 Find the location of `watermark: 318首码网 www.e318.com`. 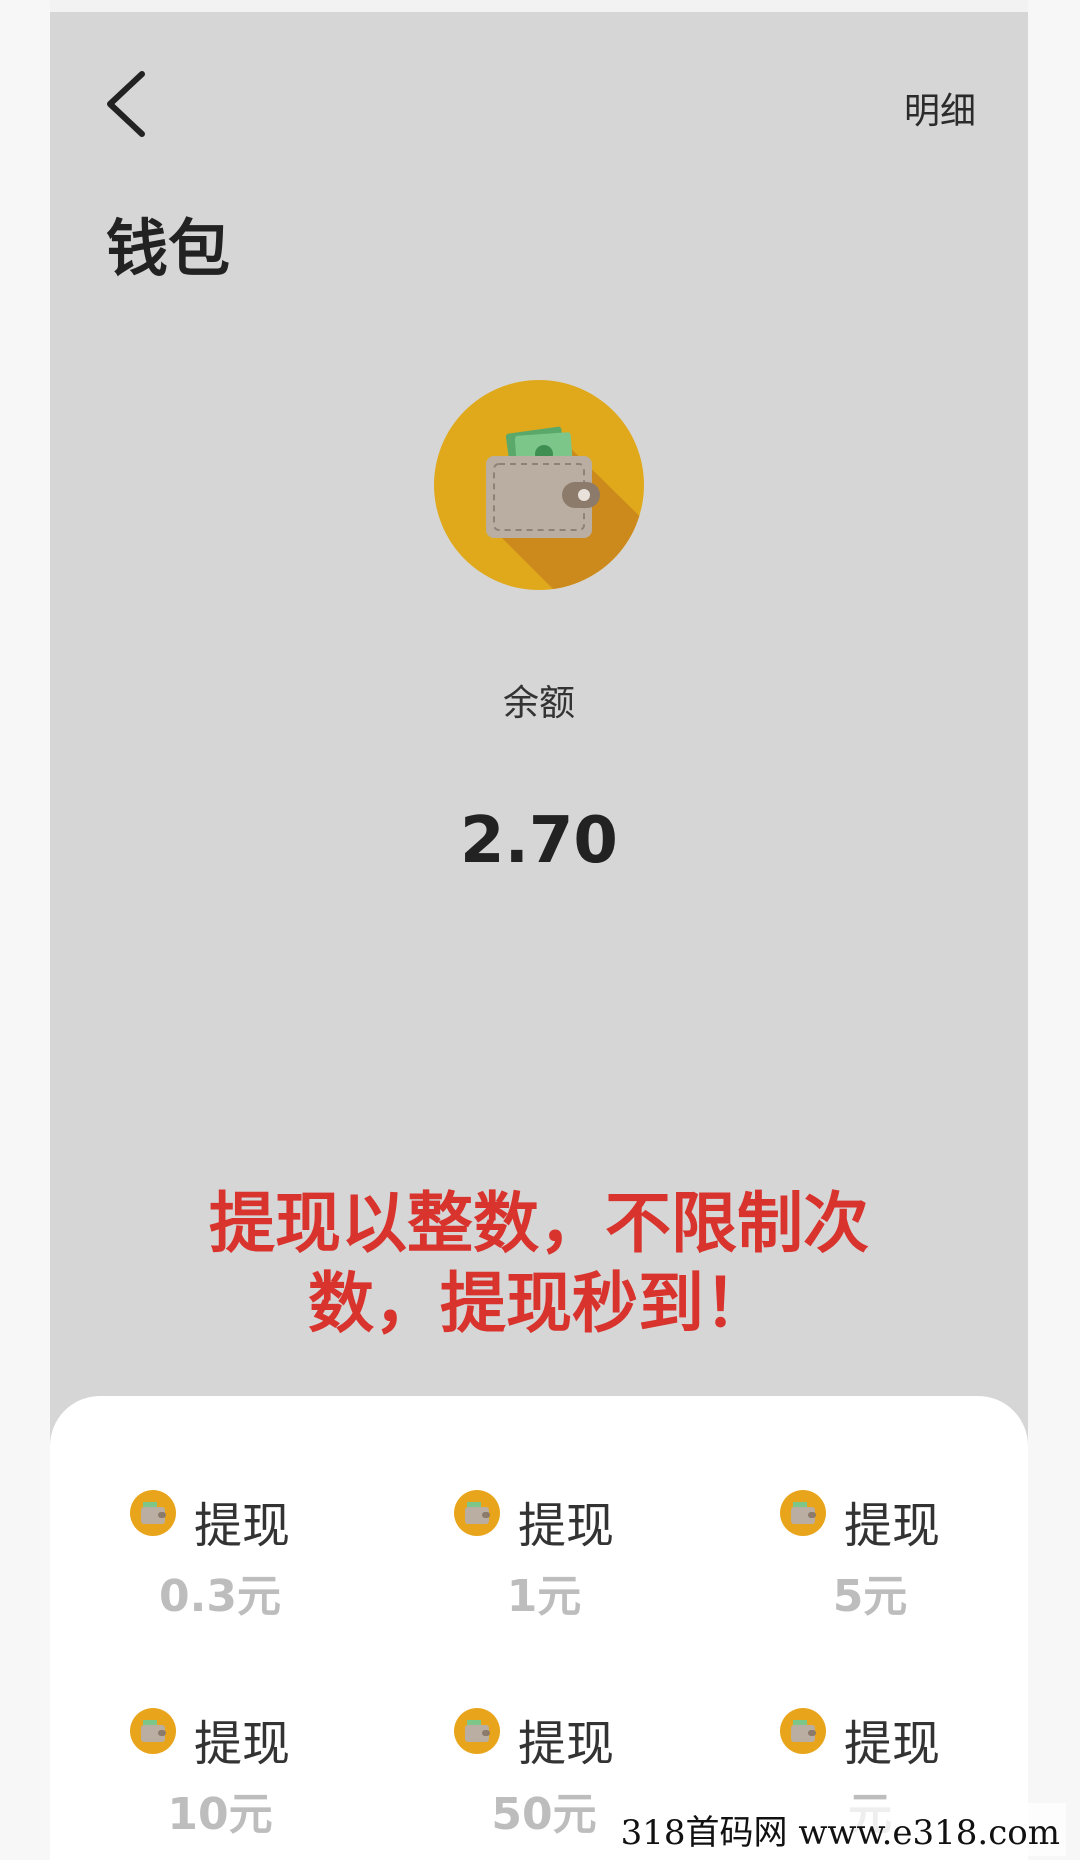

watermark: 318首码网 www.e318.com is located at coordinates (840, 1829).